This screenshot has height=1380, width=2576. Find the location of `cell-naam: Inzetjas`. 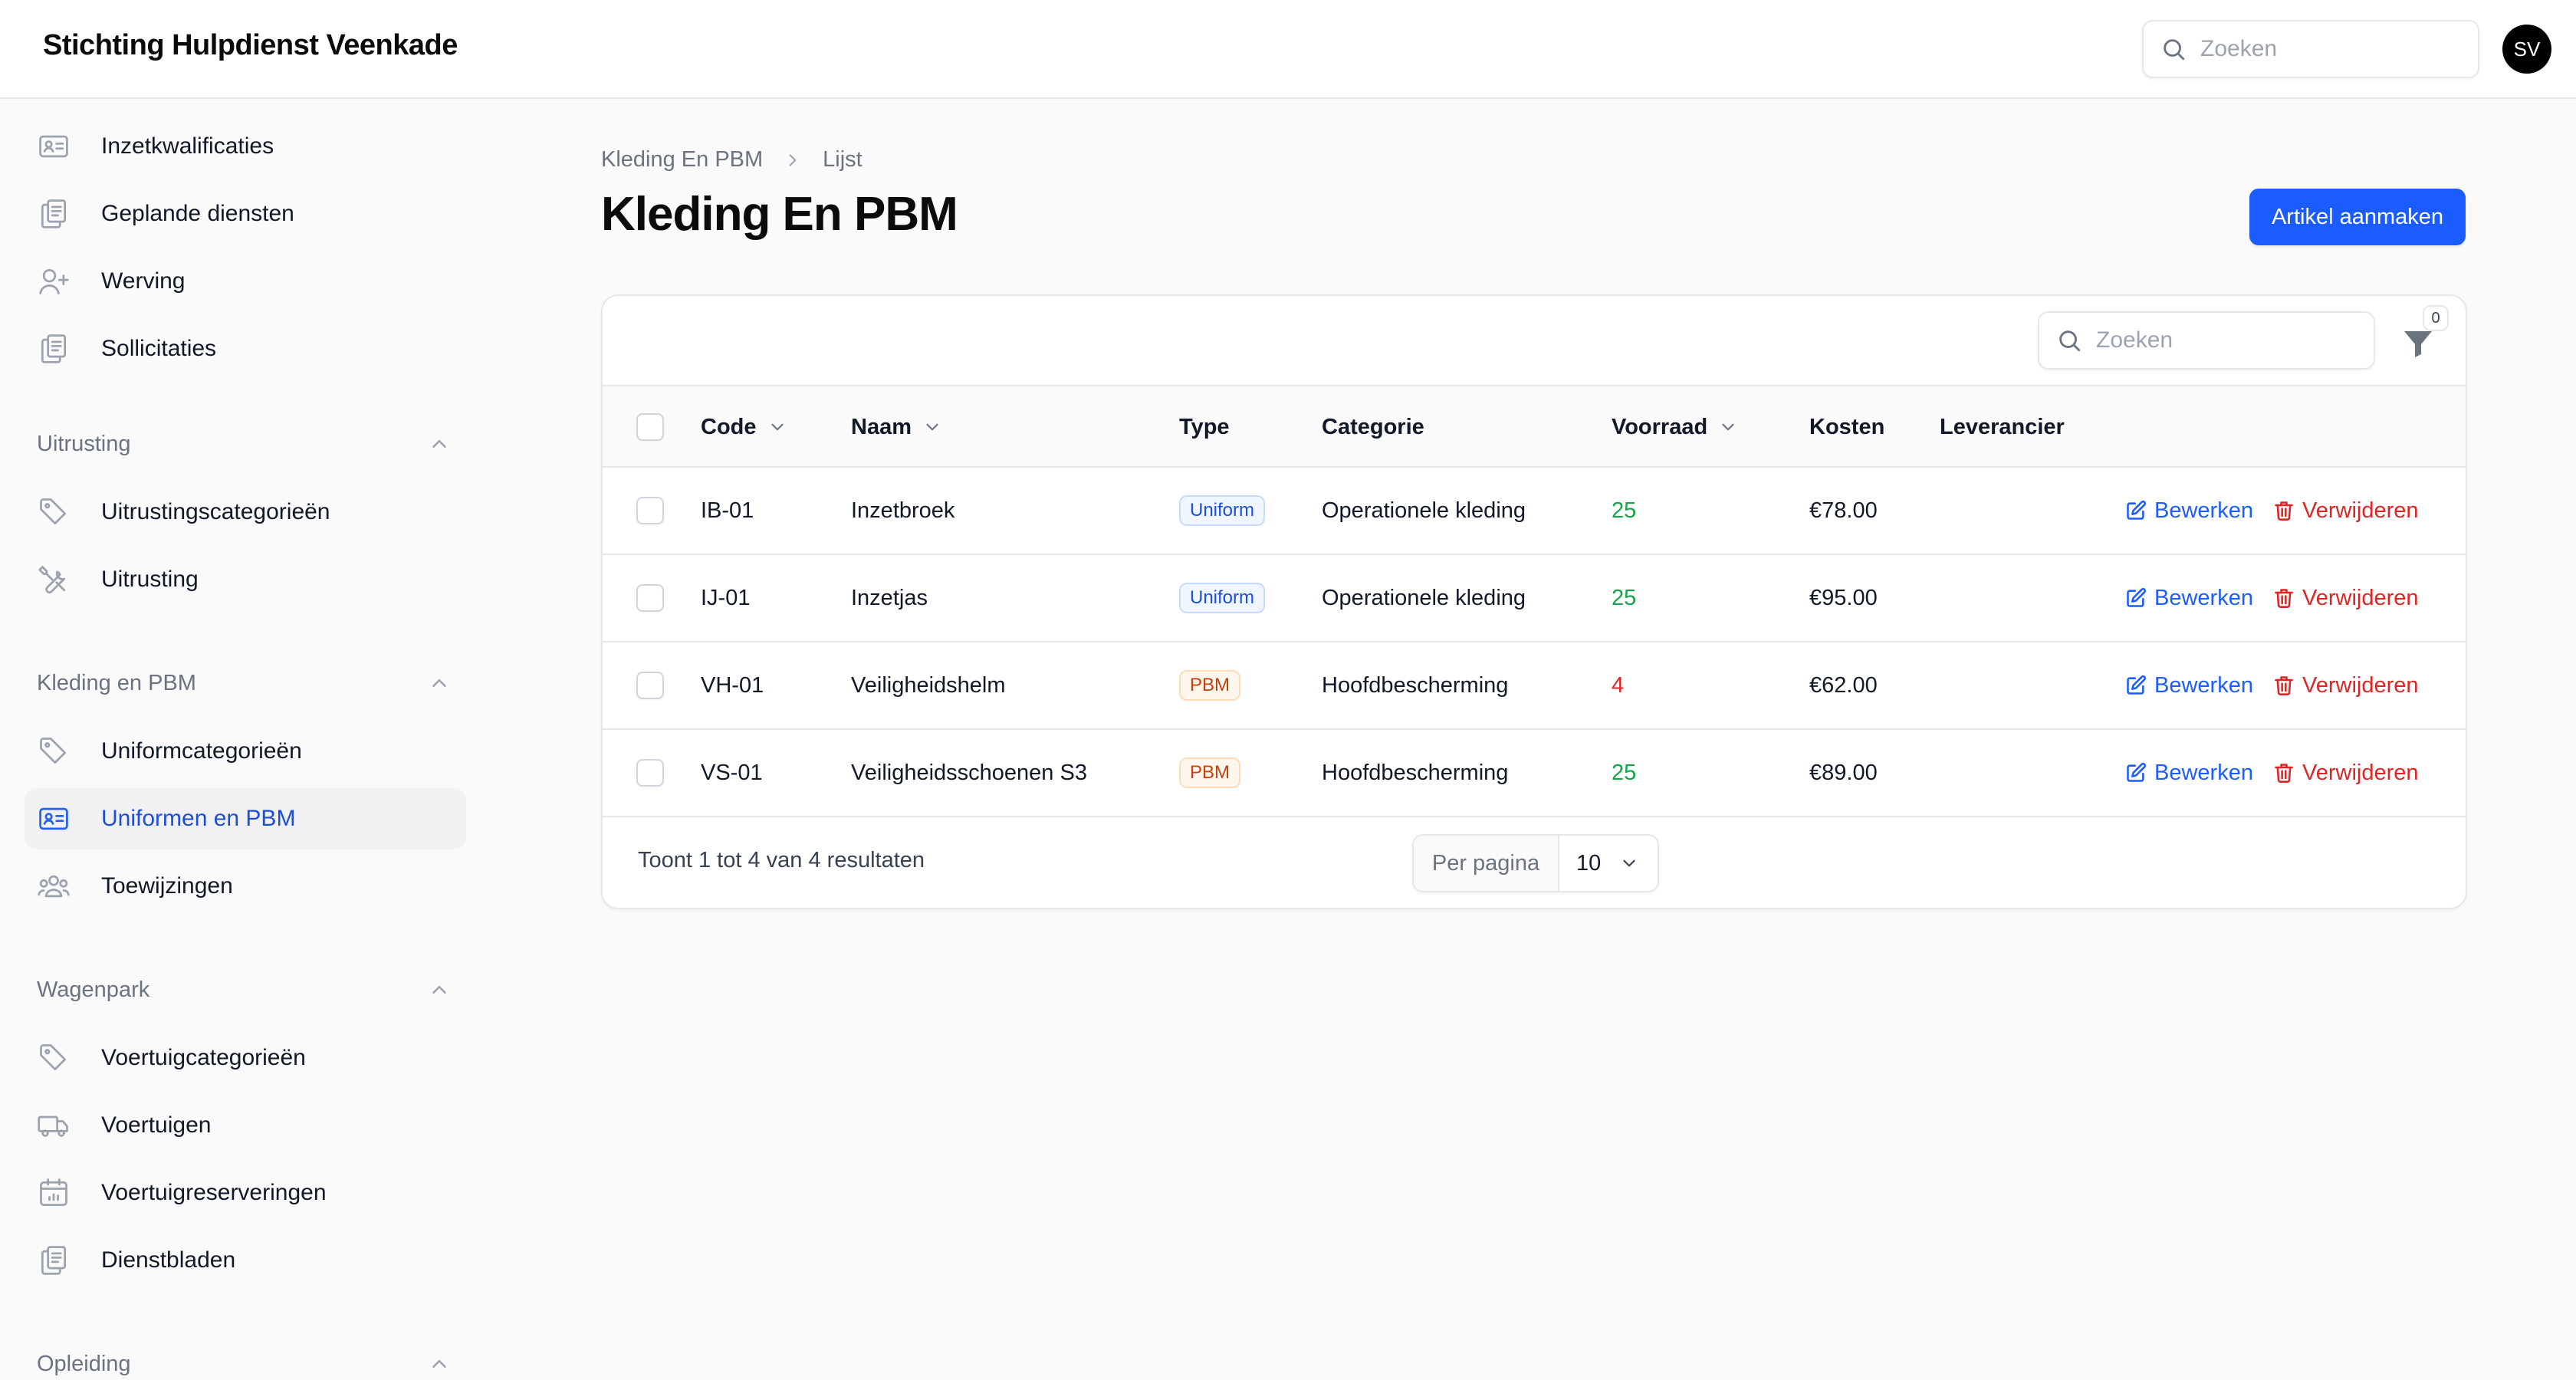

cell-naam: Inzetjas is located at coordinates (889, 597).